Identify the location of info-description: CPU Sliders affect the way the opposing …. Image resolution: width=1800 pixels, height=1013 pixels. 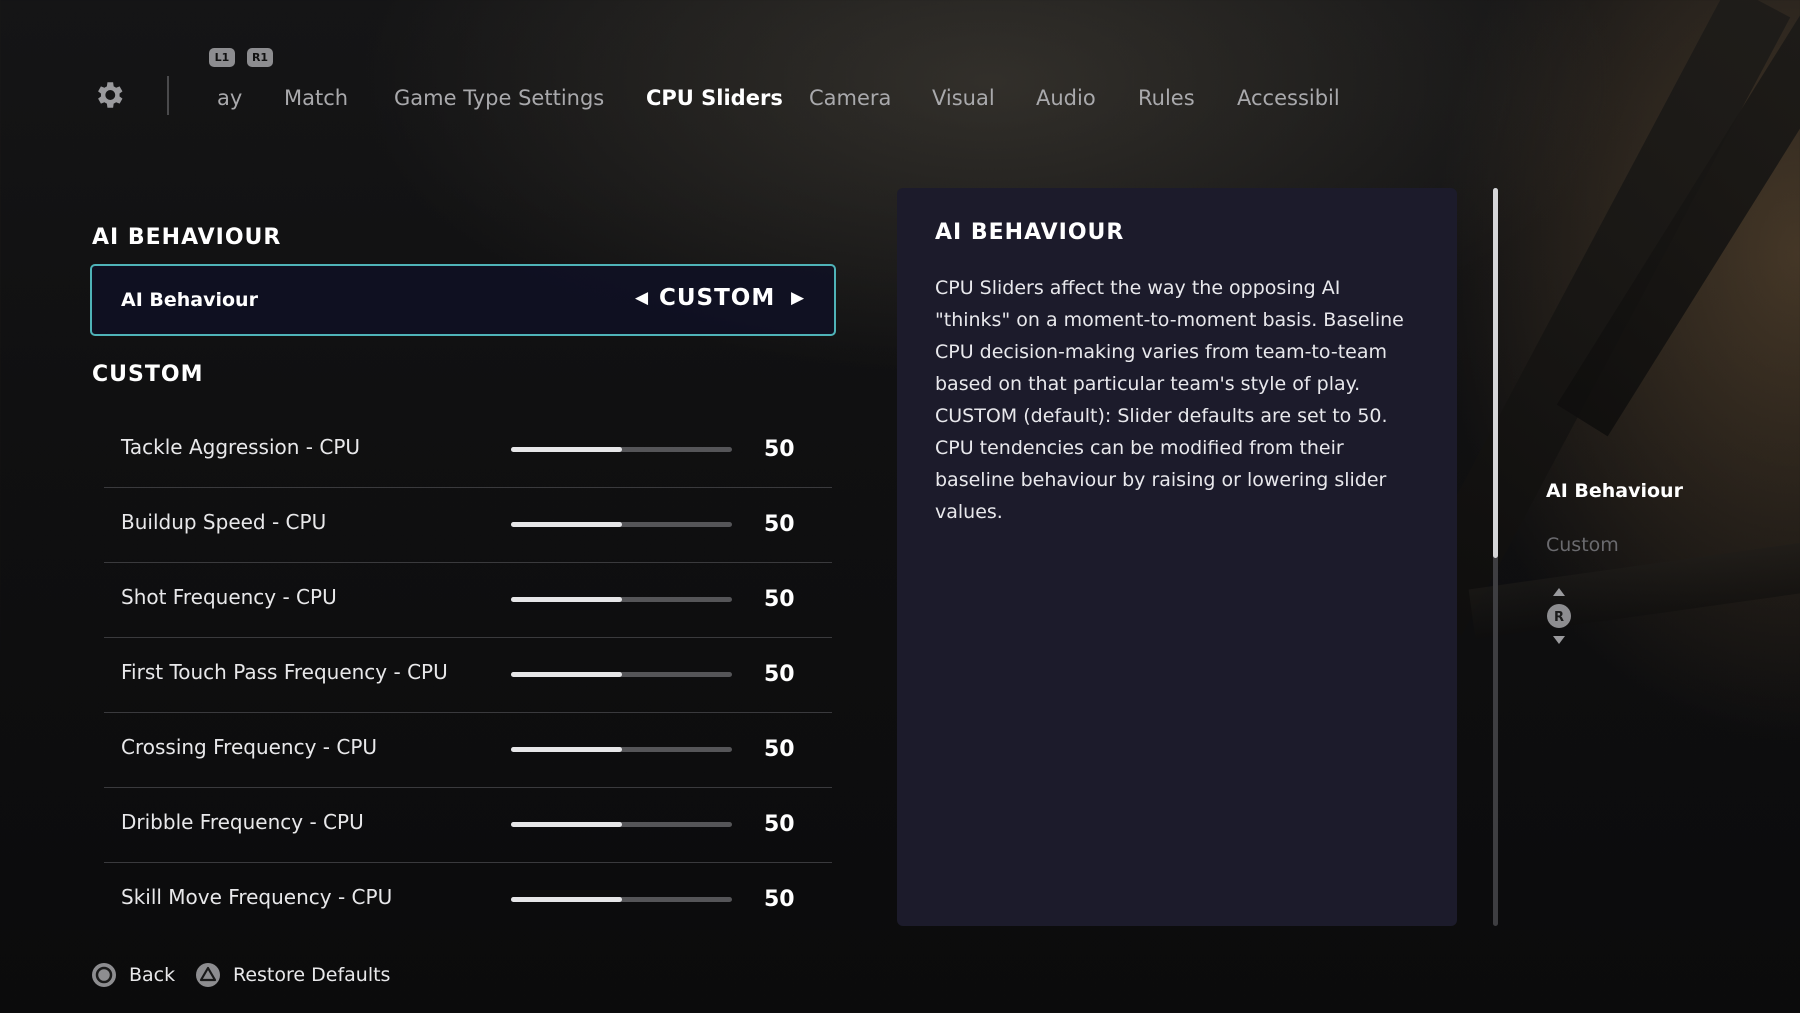
(1169, 400).